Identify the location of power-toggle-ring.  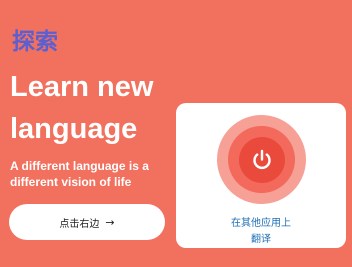
(261, 159).